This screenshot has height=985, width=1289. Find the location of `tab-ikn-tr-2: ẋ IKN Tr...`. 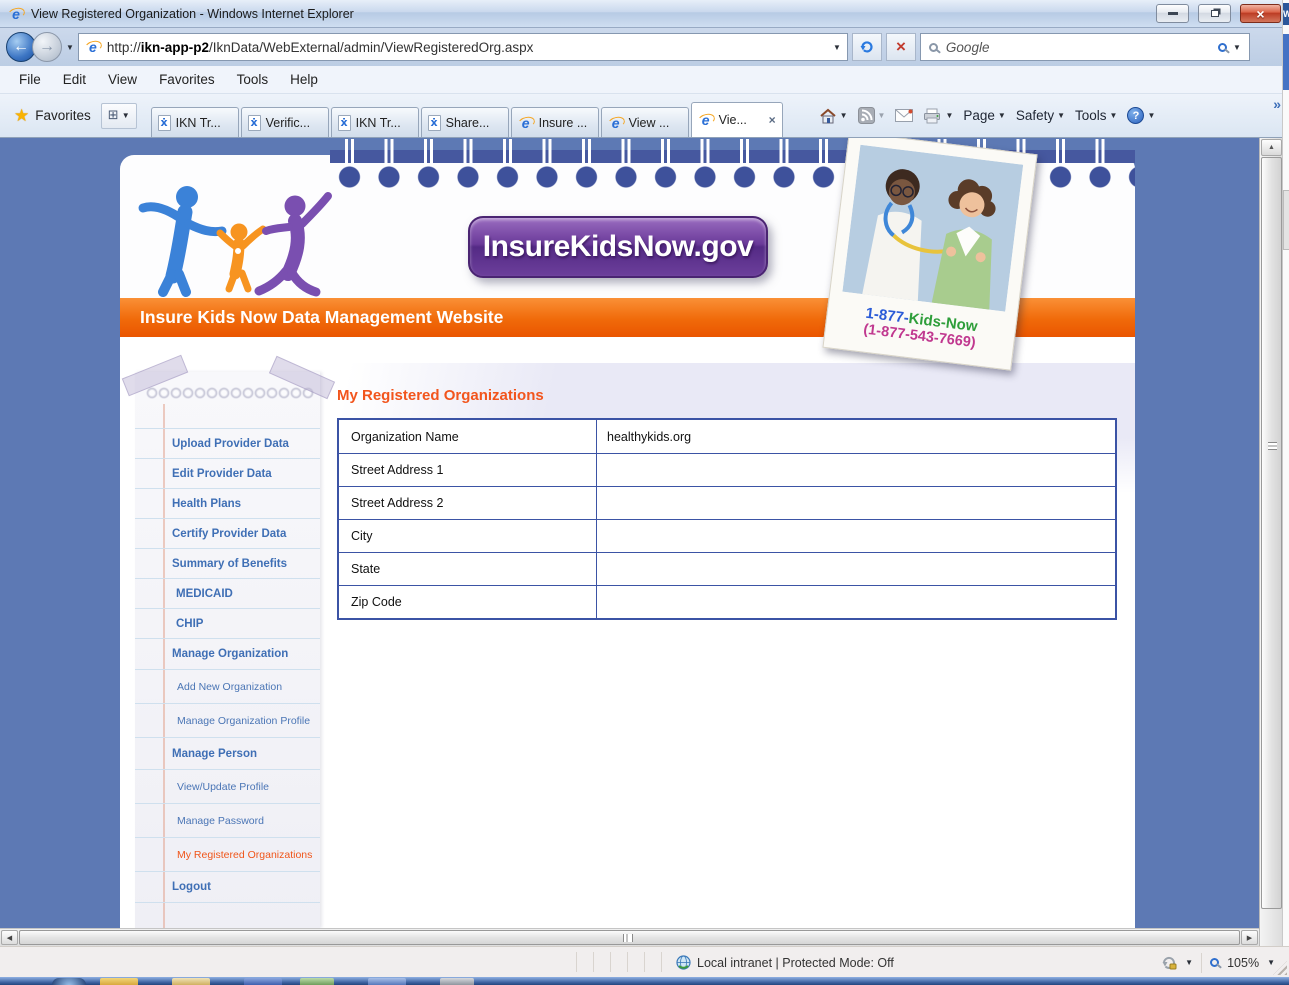

tab-ikn-tr-2: ẋ IKN Tr... is located at coordinates (374, 122).